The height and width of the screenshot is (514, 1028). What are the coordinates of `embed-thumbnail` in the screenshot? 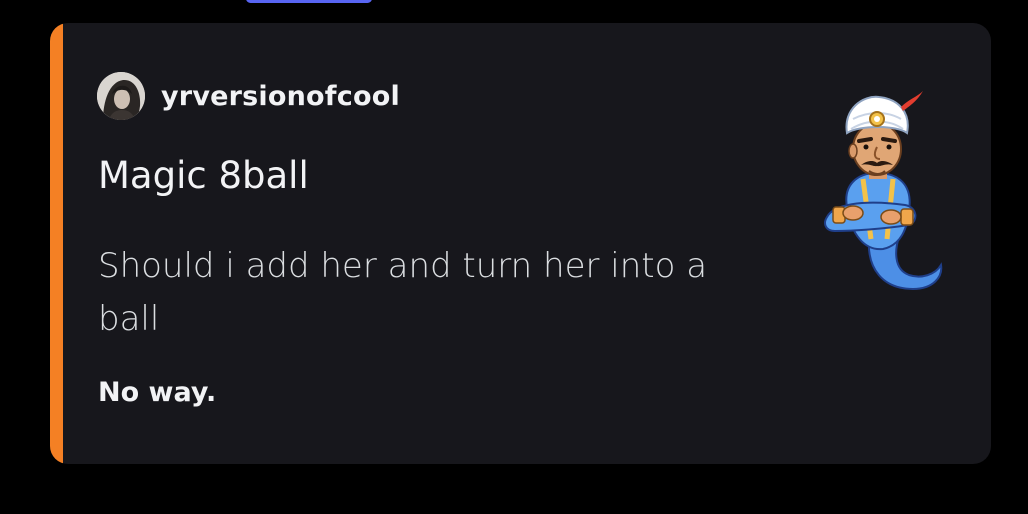 It's located at (880, 196).